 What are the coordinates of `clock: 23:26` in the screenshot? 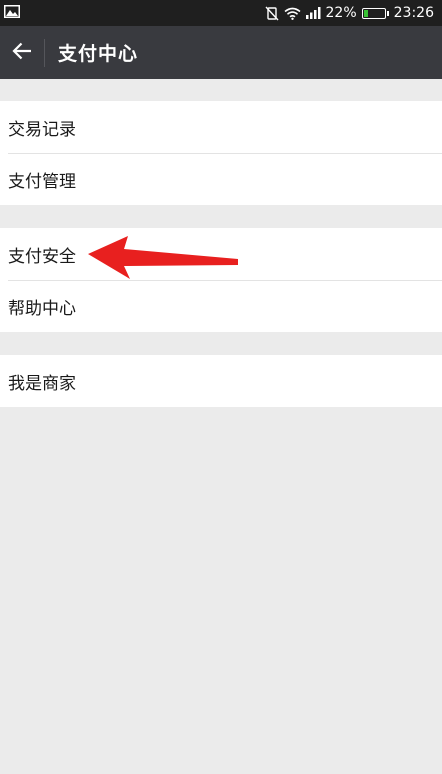 It's located at (413, 13).